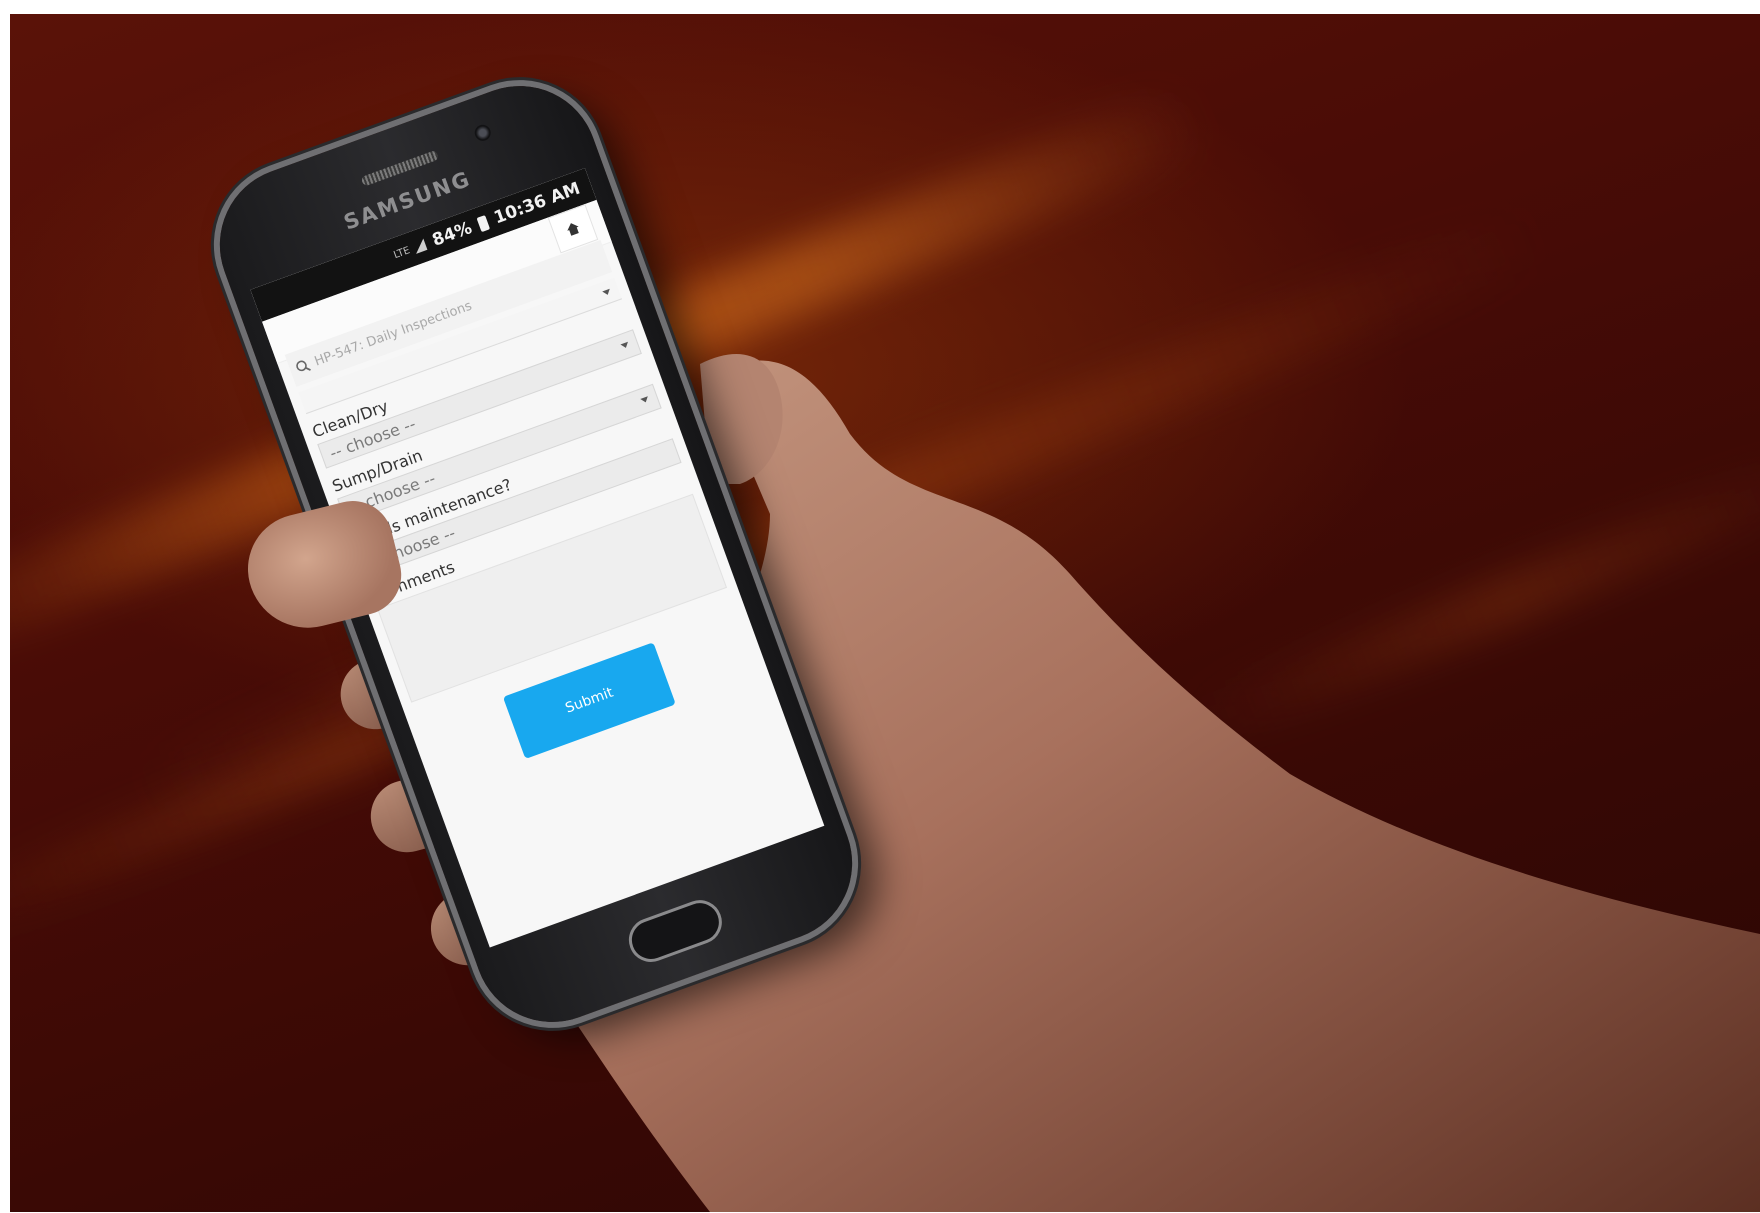 The width and height of the screenshot is (1760, 1213). I want to click on battery-icon, so click(483, 223).